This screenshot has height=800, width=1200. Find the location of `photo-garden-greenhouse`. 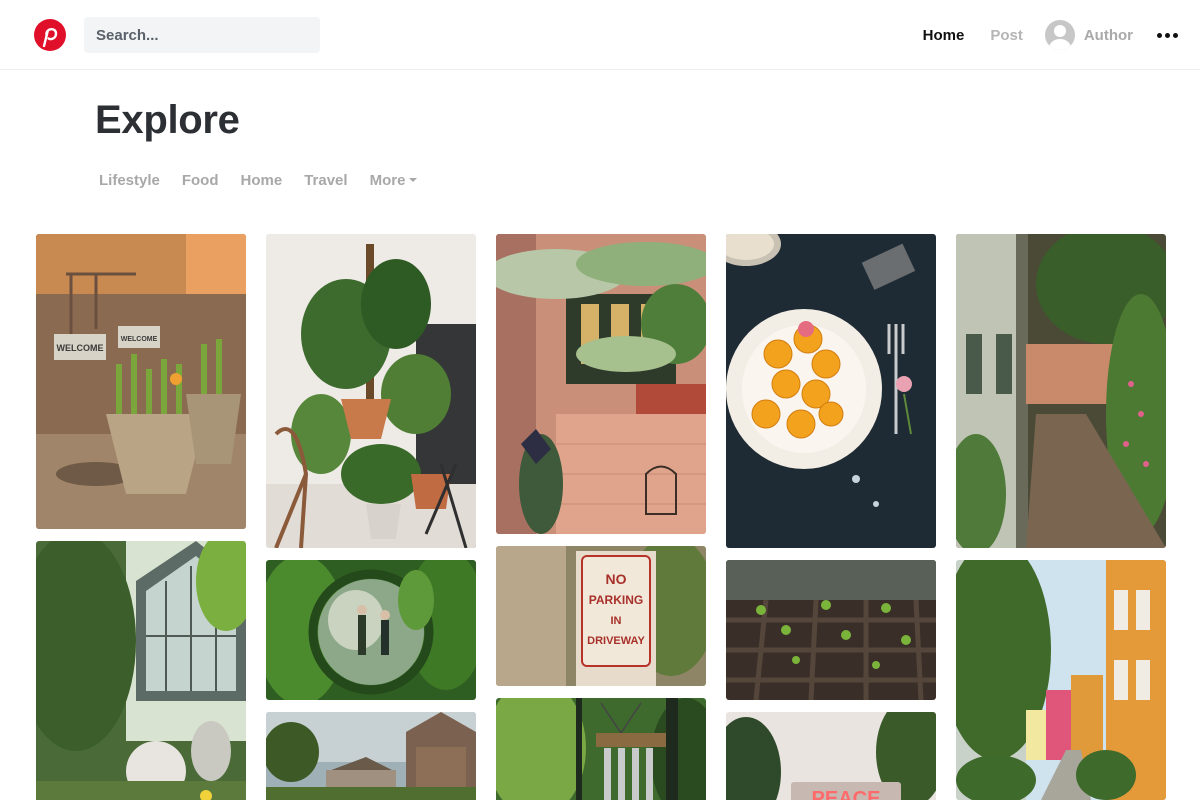

photo-garden-greenhouse is located at coordinates (141, 670).